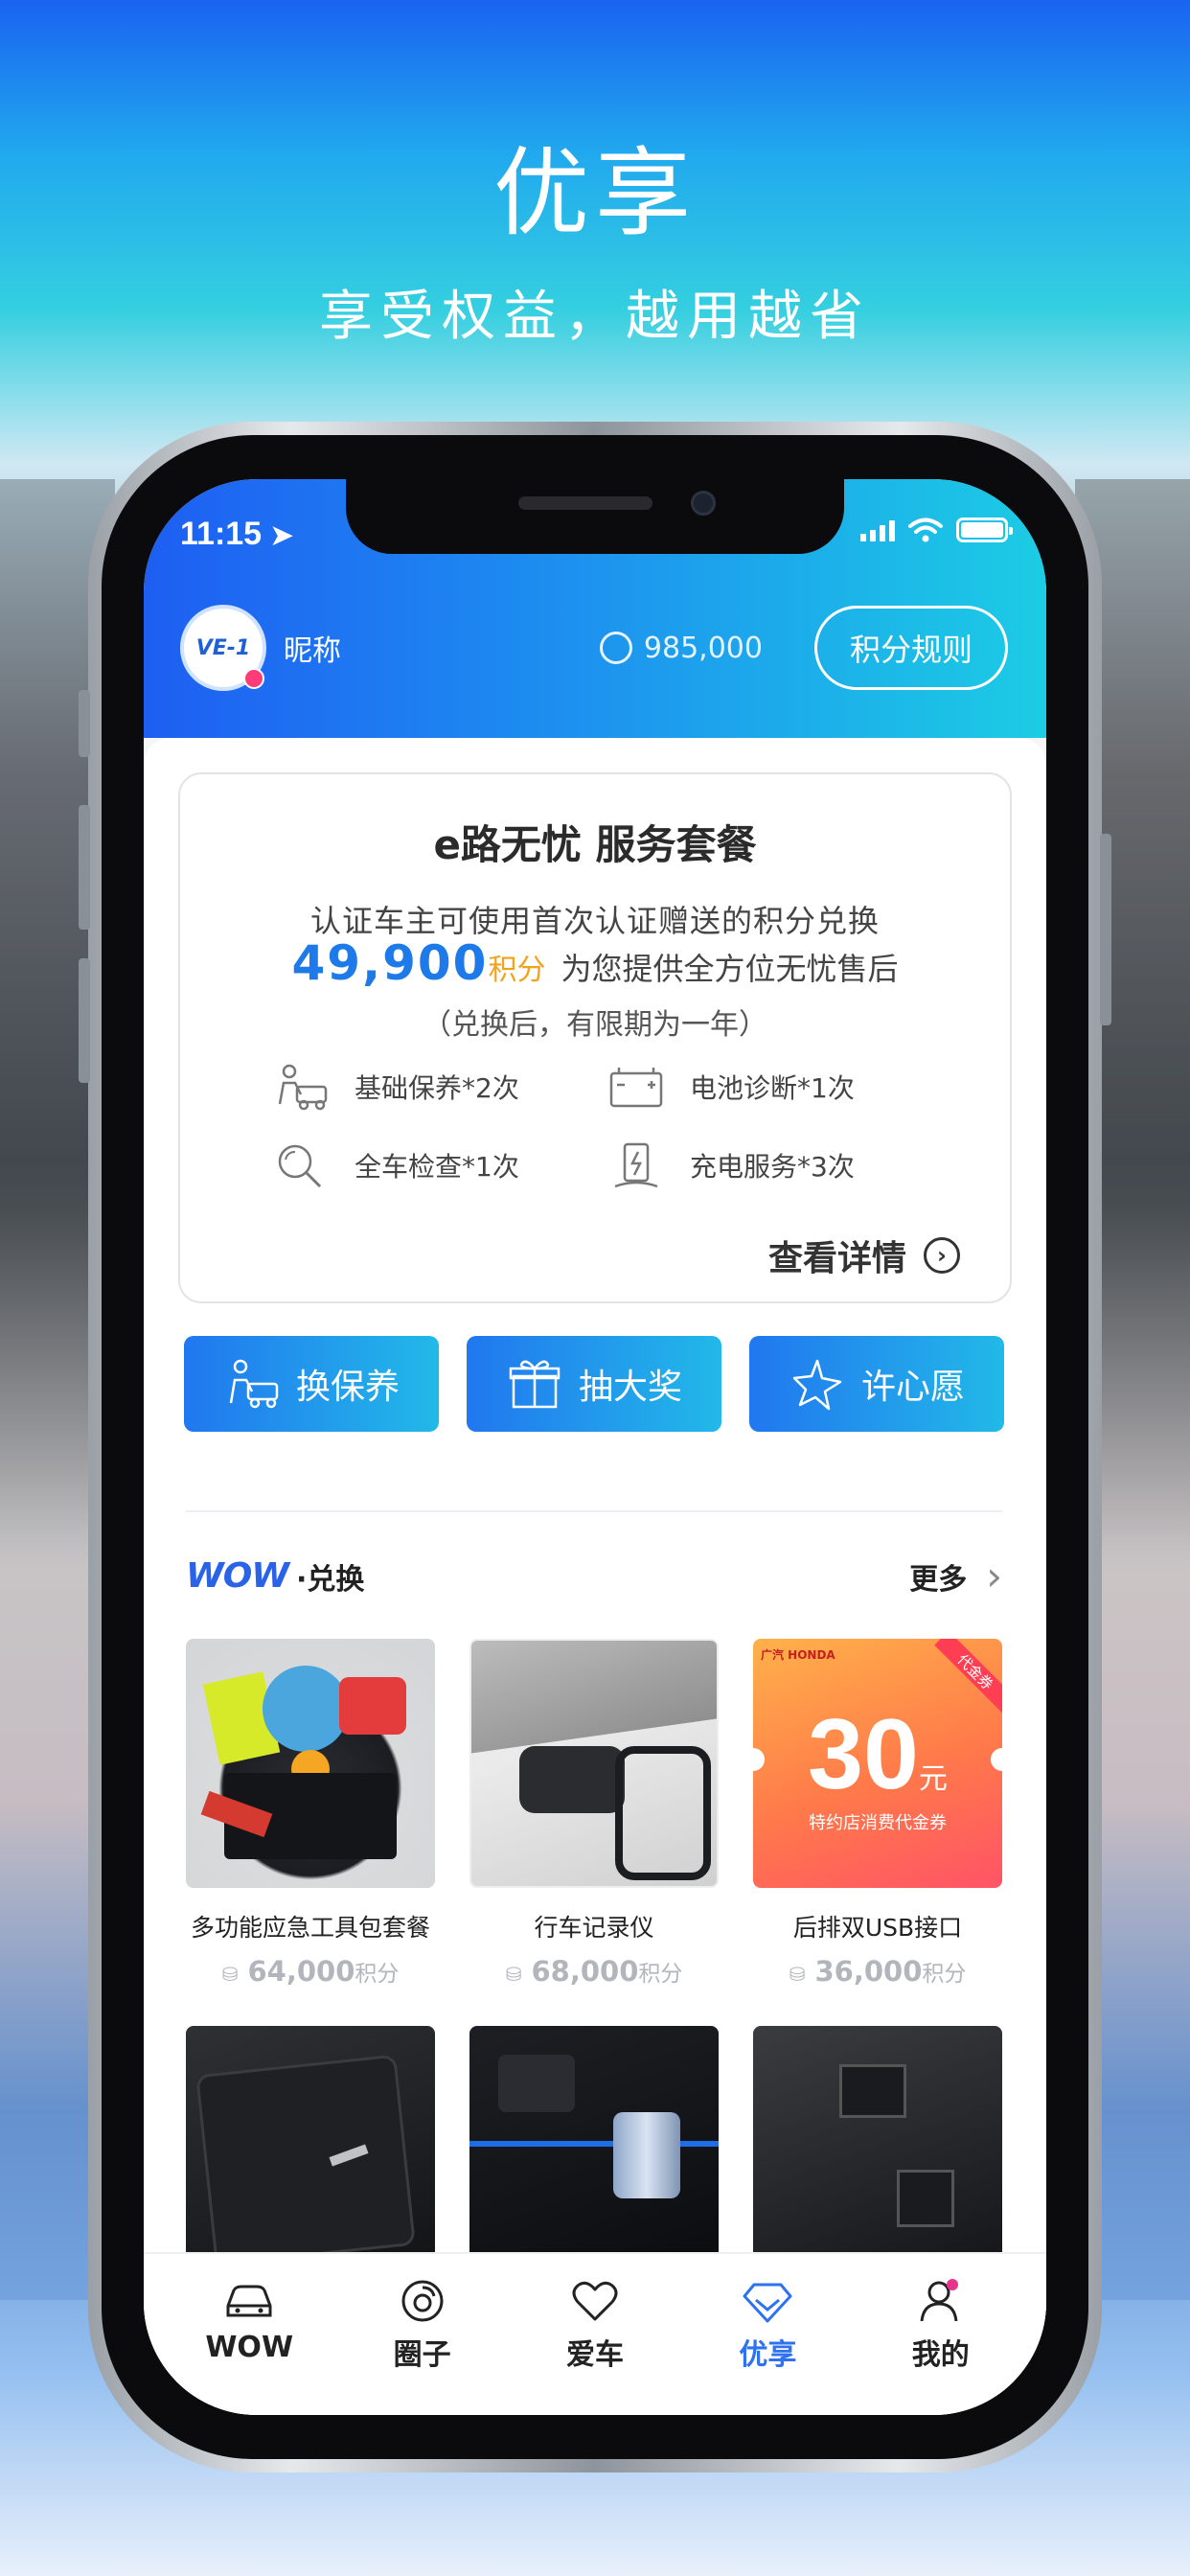 The width and height of the screenshot is (1190, 2576). I want to click on product-card: 行车记录仪 ⛁ 68,000积分, so click(594, 1813).